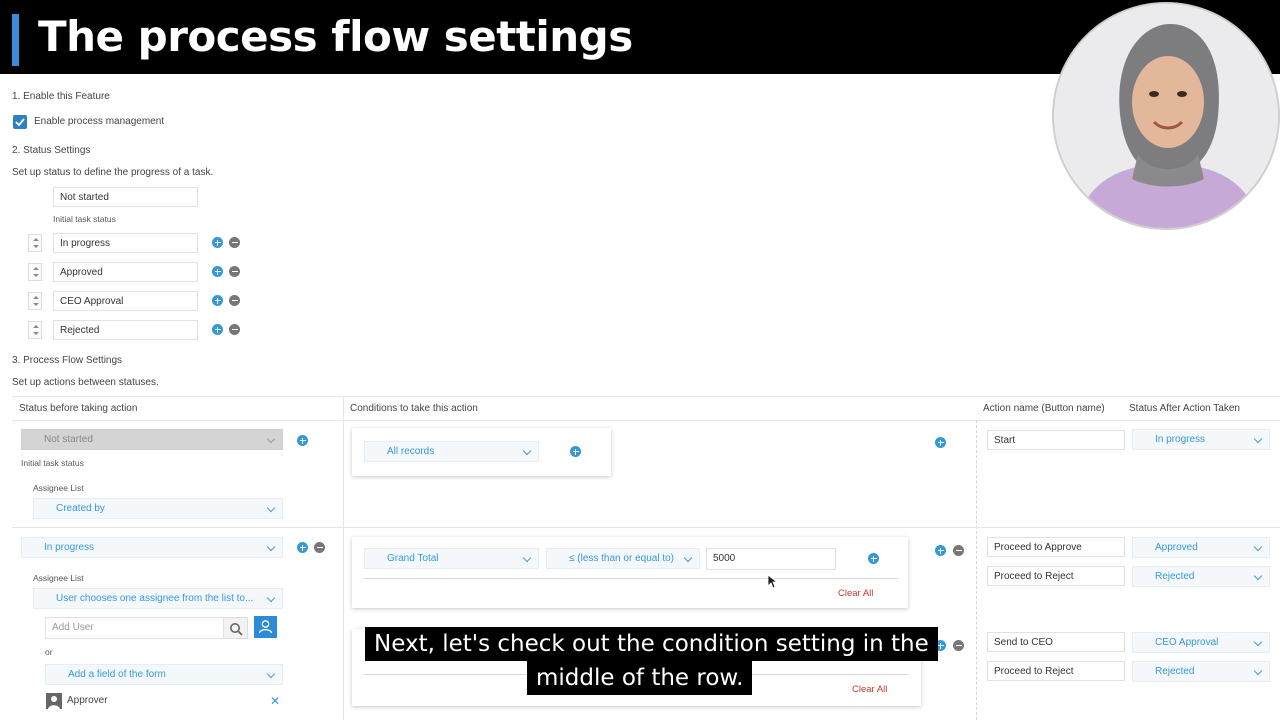 This screenshot has height=720, width=1280. Describe the element at coordinates (125, 330) in the screenshot. I see `status-input: Rejected` at that location.